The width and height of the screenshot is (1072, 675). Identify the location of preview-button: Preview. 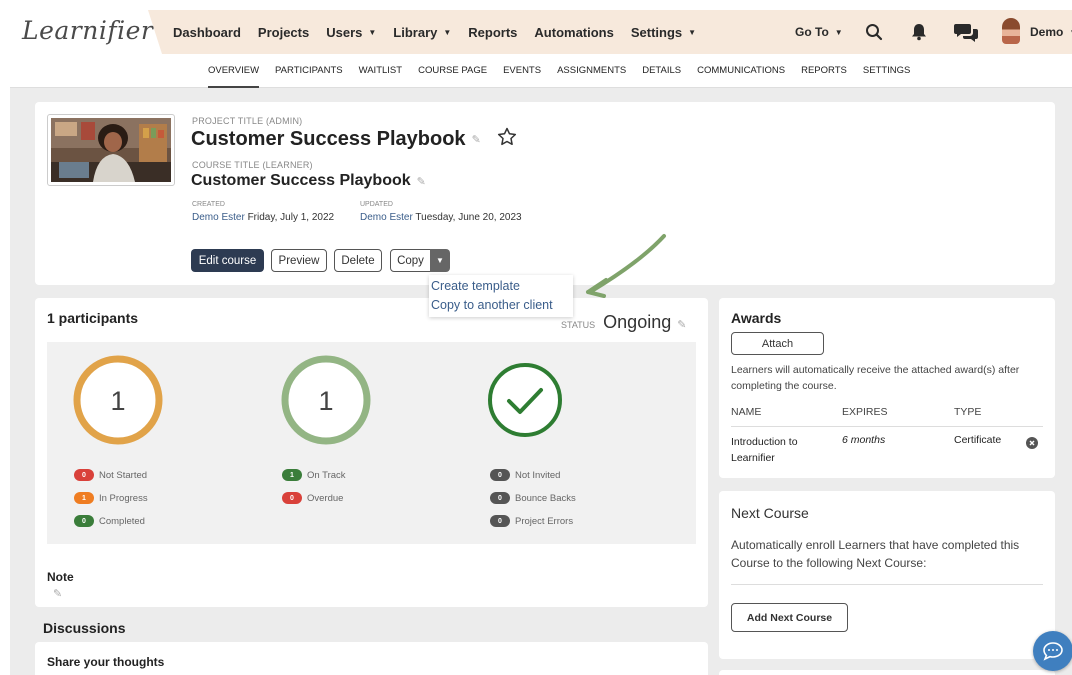
(299, 260).